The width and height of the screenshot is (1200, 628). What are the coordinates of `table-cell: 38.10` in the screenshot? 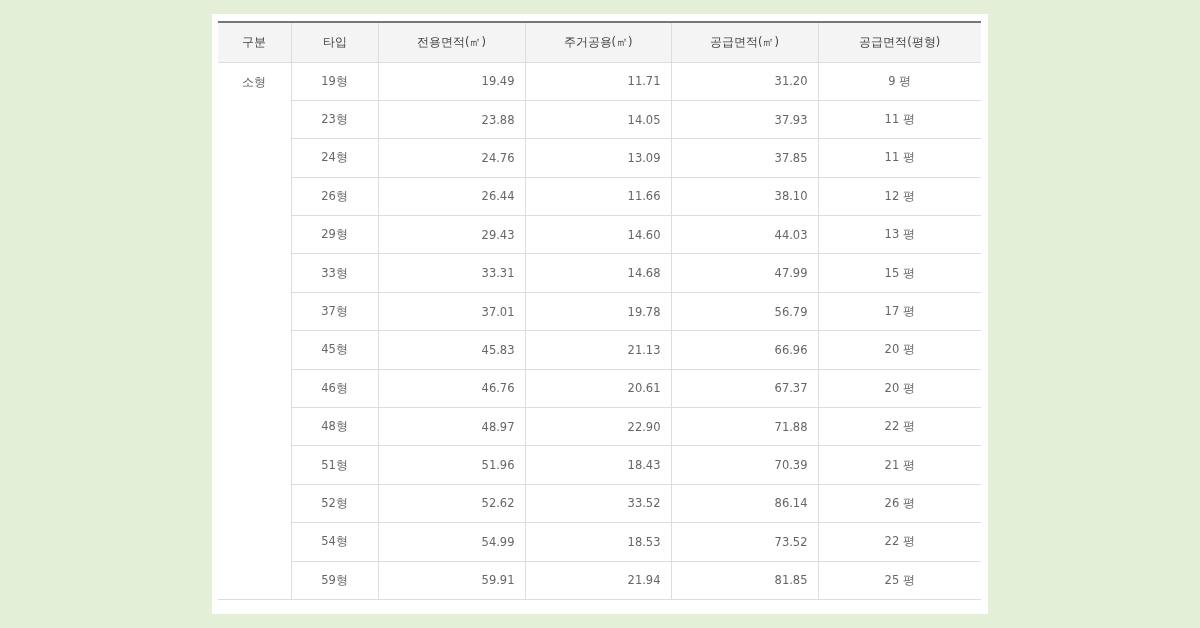 It's located at (744, 196).